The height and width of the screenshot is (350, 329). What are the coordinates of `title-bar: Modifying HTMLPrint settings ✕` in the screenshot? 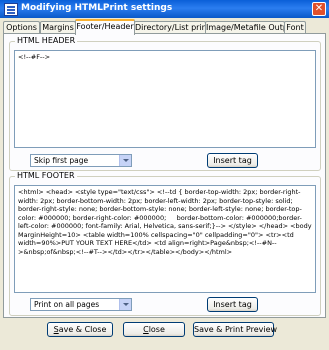 It's located at (164, 9).